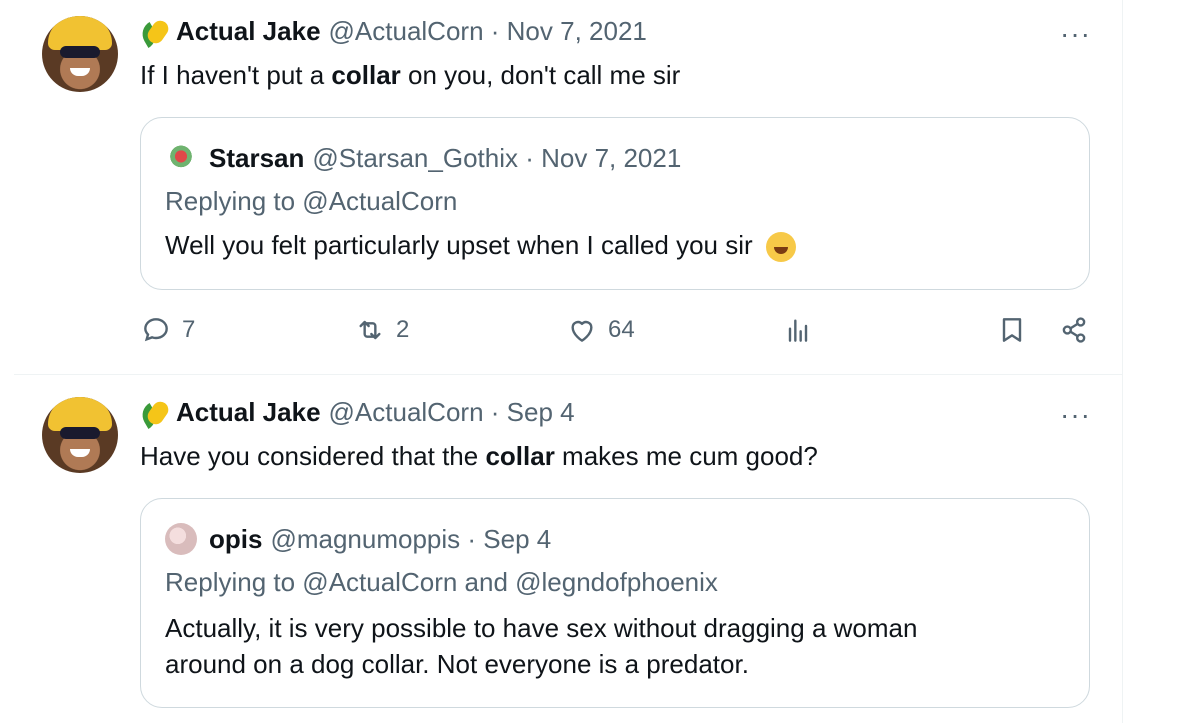 This screenshot has height=723, width=1199. I want to click on tweet-text-after: on you, don't call me sir, so click(540, 75).